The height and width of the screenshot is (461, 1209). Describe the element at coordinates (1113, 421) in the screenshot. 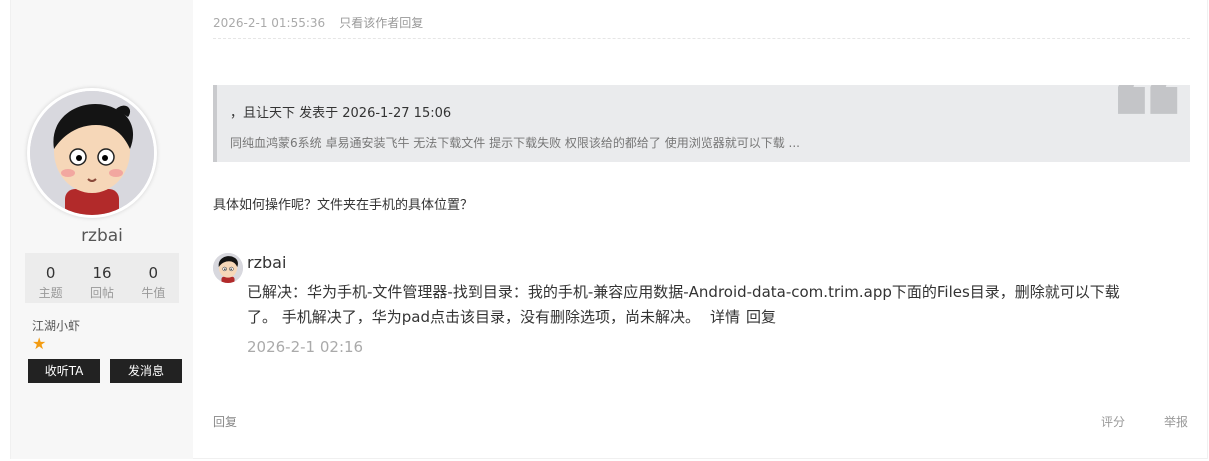

I see `rate-button: 评分` at that location.